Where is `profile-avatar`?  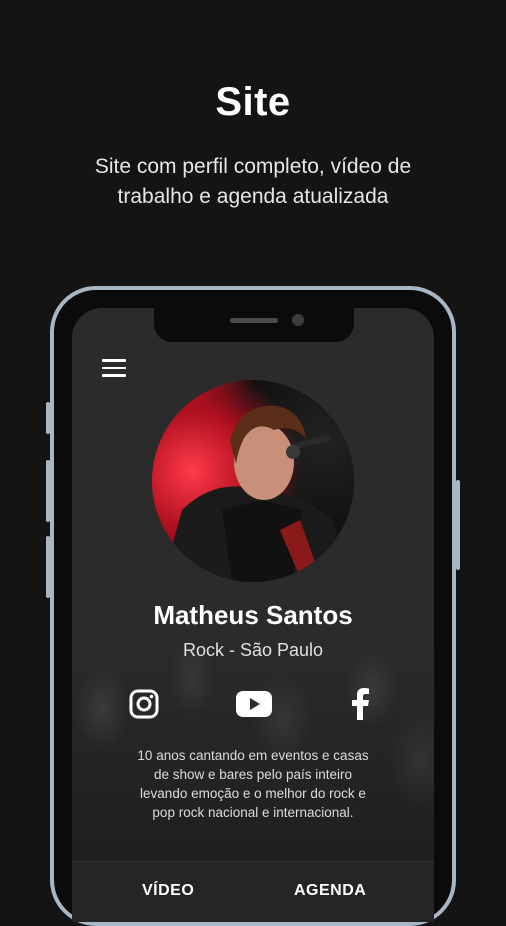 profile-avatar is located at coordinates (253, 481).